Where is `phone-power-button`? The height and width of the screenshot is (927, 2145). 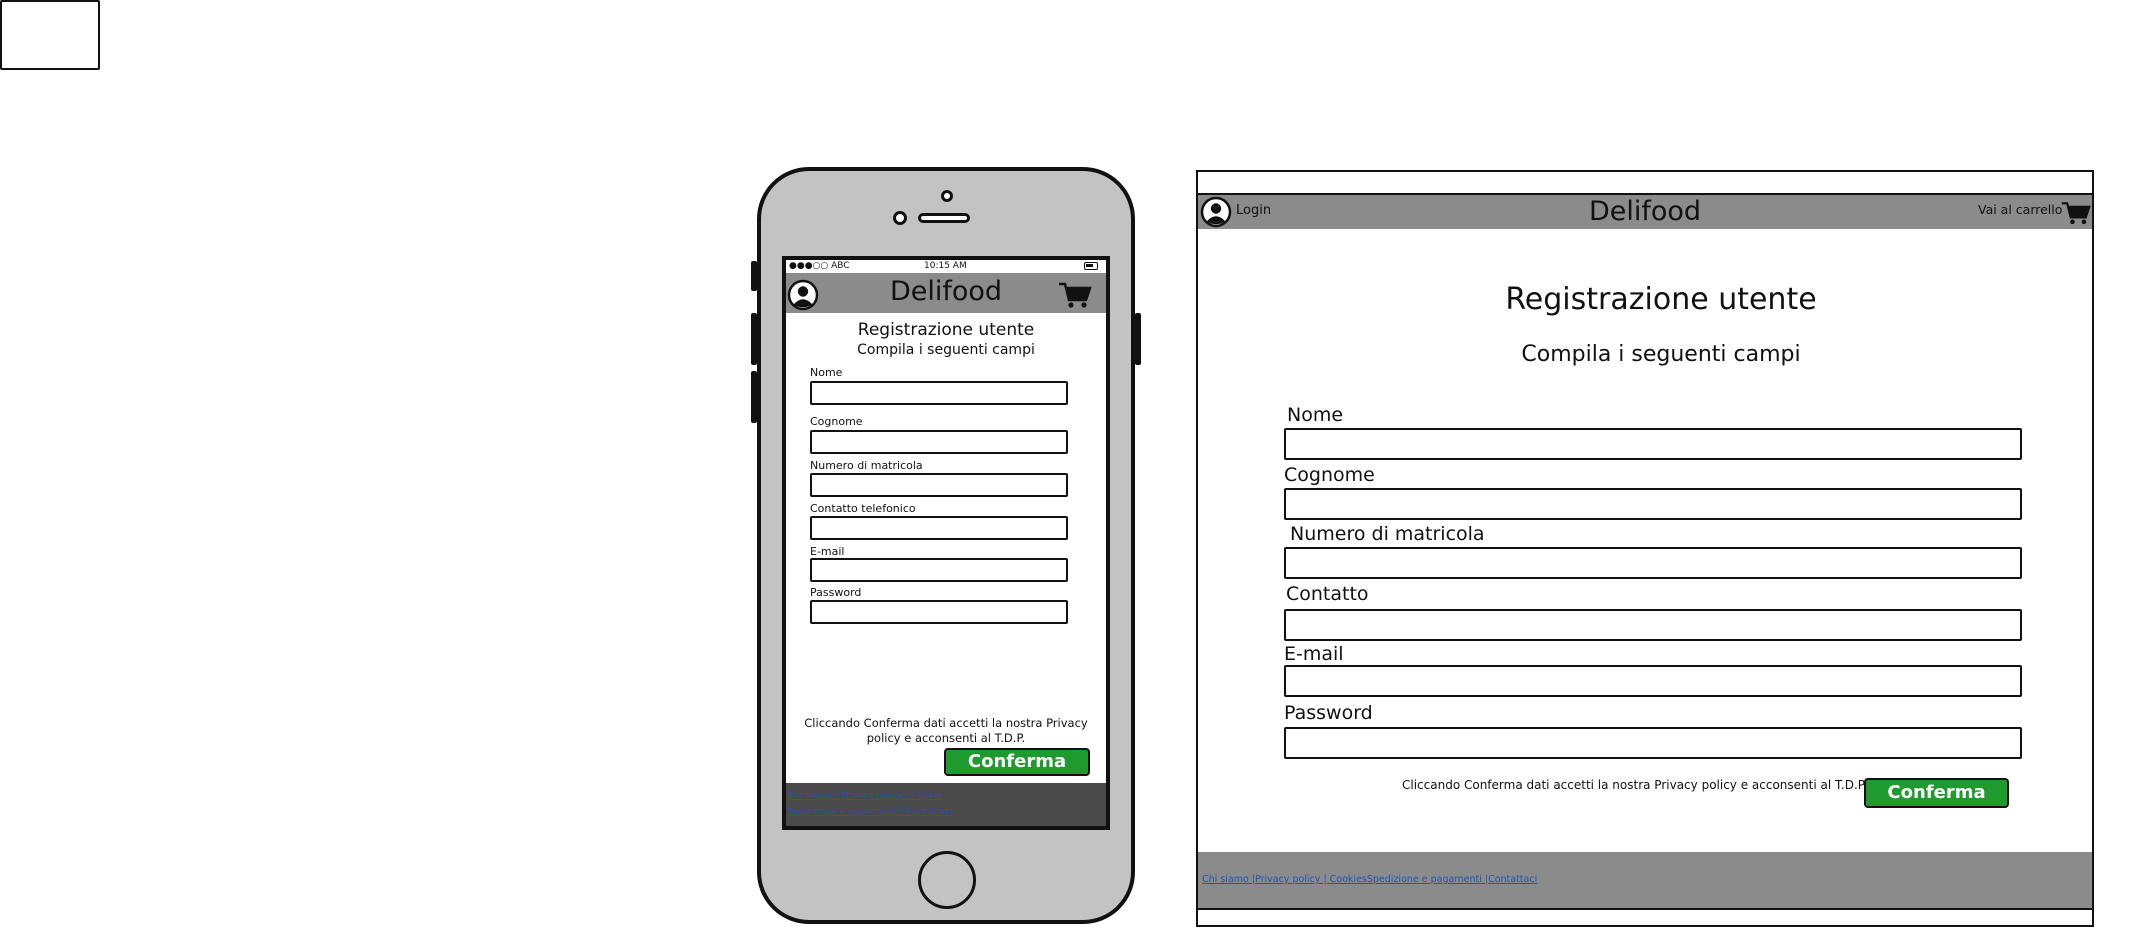 phone-power-button is located at coordinates (1138, 339).